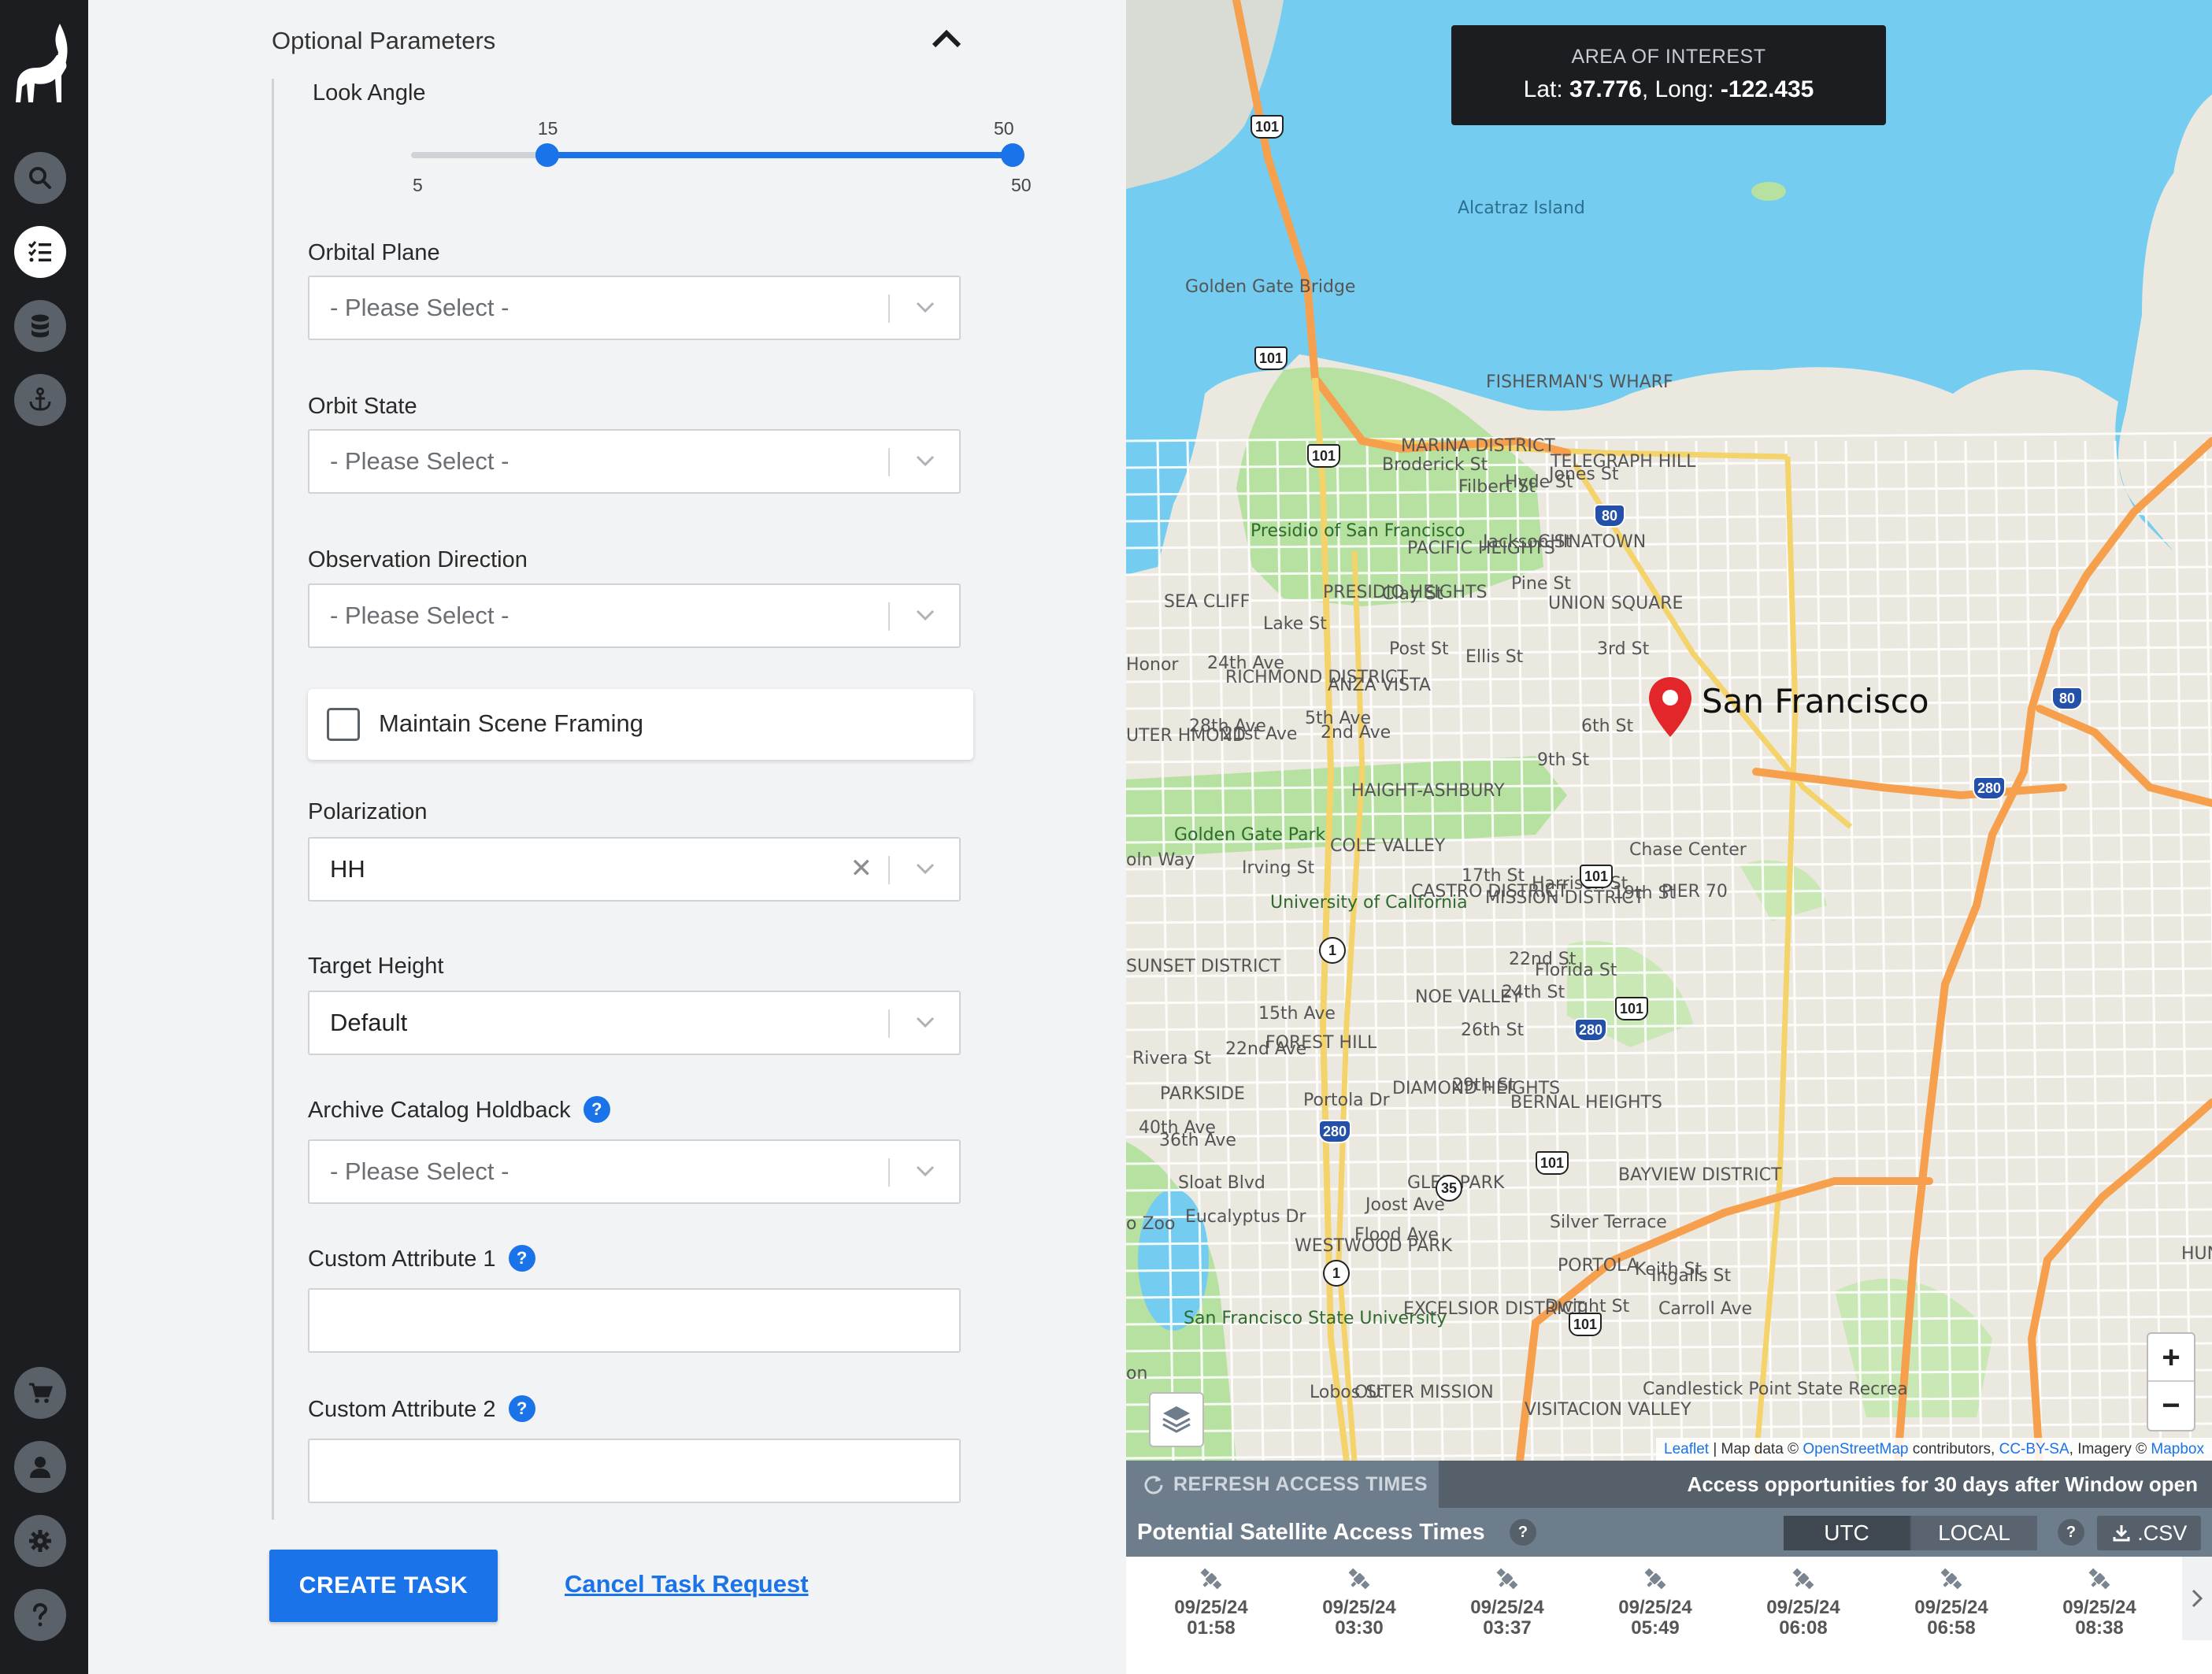 Image resolution: width=2212 pixels, height=1674 pixels. Describe the element at coordinates (1847, 1533) in the screenshot. I see `utc-toggle: UTC` at that location.